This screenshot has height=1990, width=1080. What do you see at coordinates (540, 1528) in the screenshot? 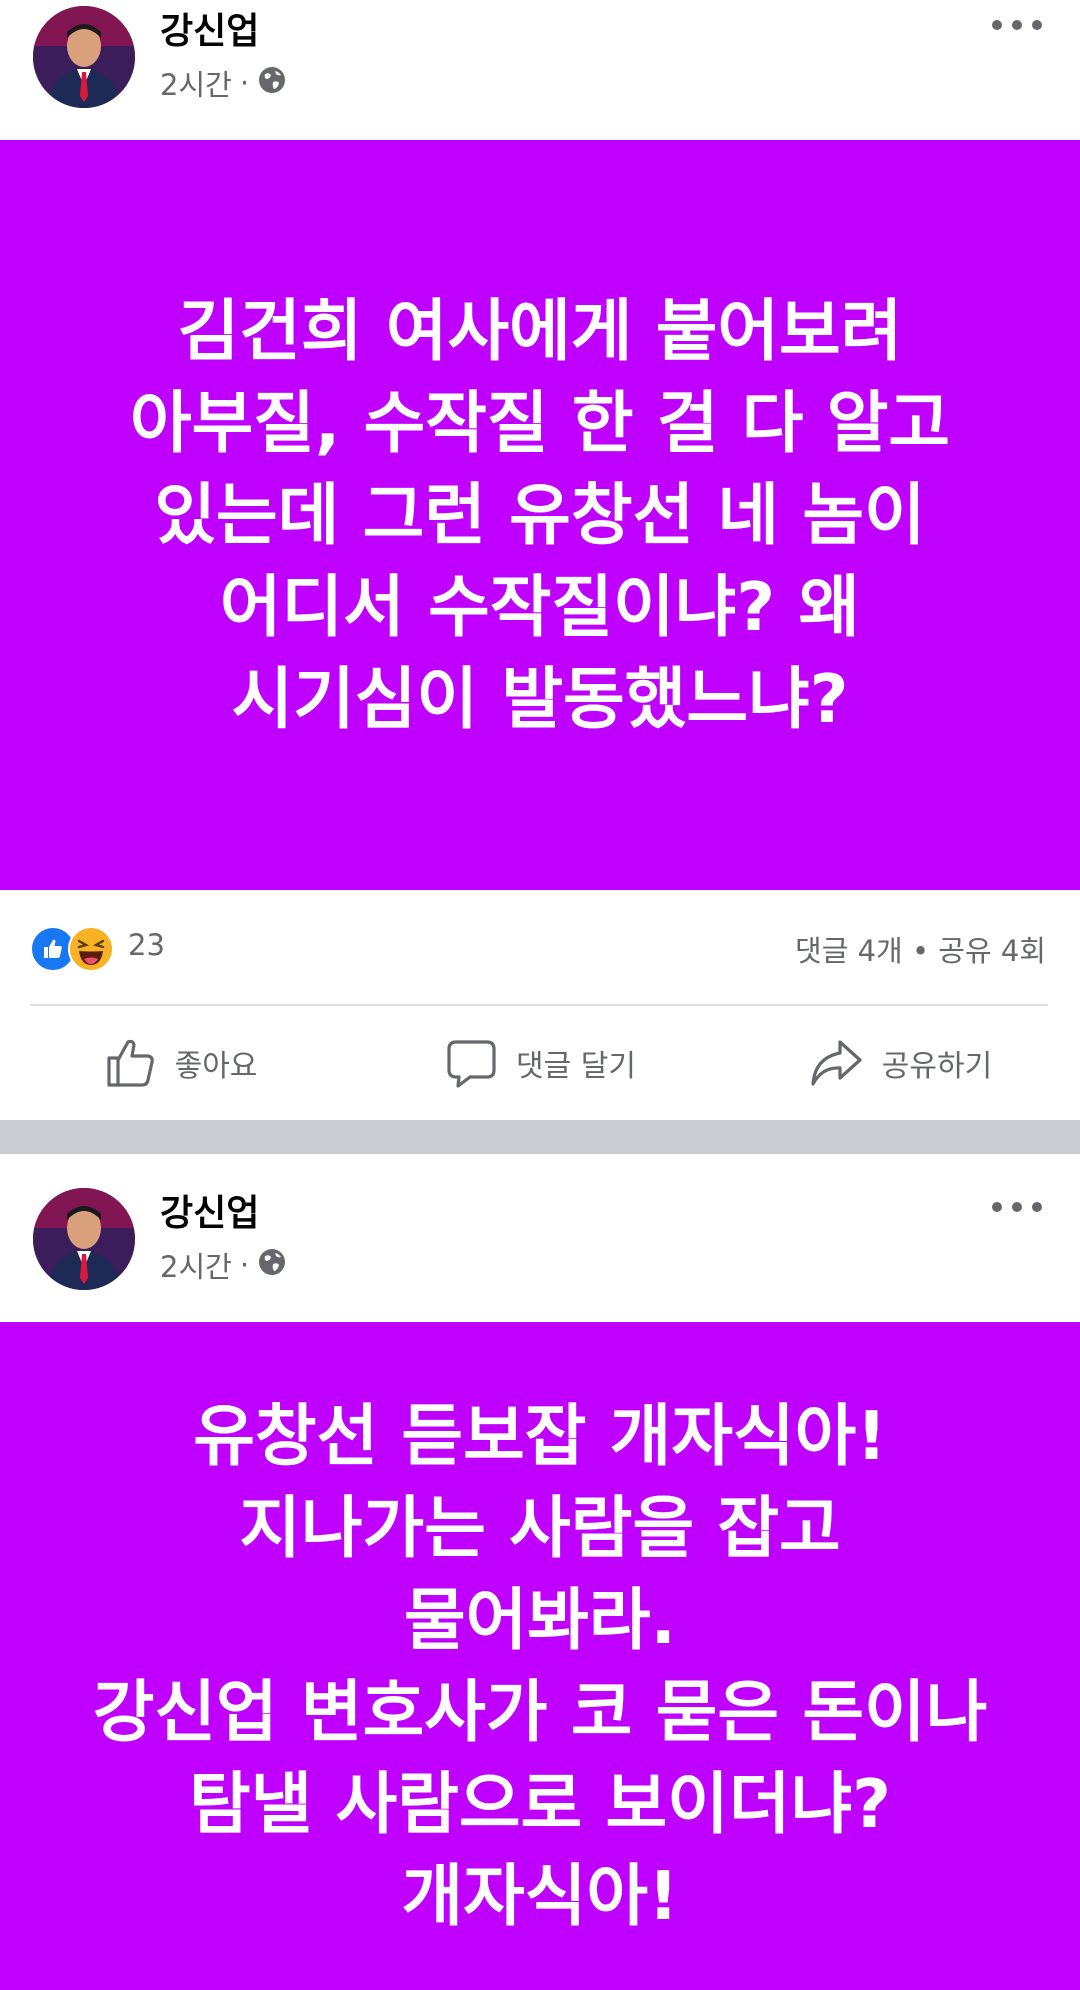
I see `post-text-line: 지나가는 사람을 잡고` at bounding box center [540, 1528].